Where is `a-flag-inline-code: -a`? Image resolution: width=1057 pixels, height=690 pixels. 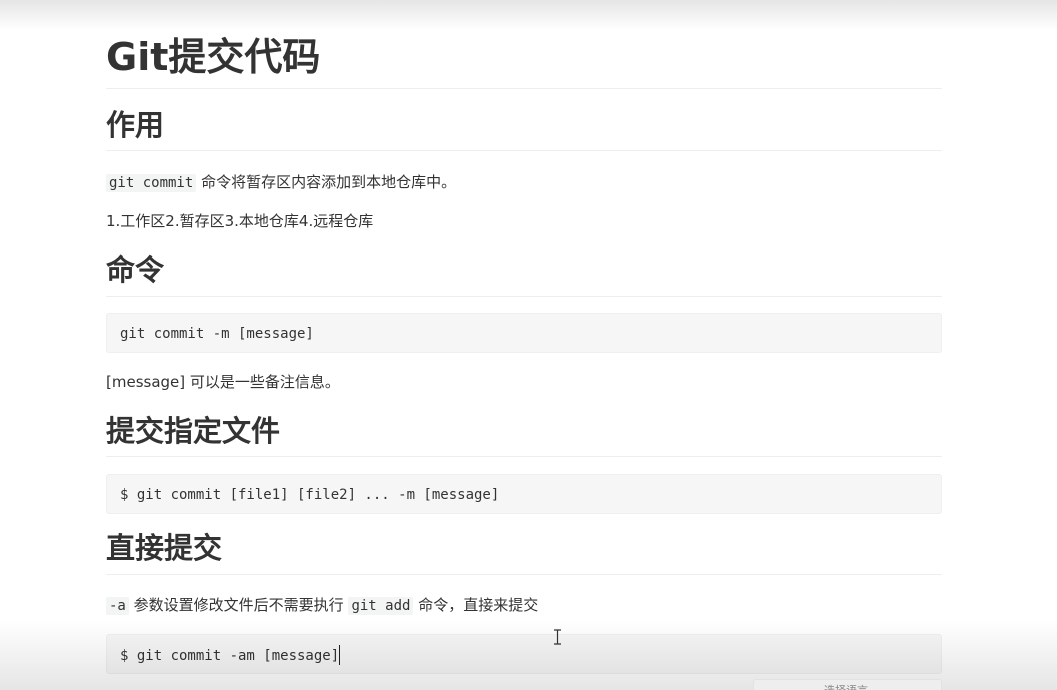
a-flag-inline-code: -a is located at coordinates (117, 606).